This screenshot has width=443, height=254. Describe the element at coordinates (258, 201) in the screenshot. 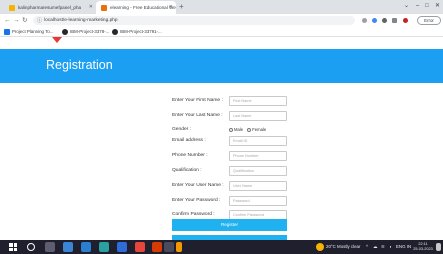

I see `password-input` at that location.